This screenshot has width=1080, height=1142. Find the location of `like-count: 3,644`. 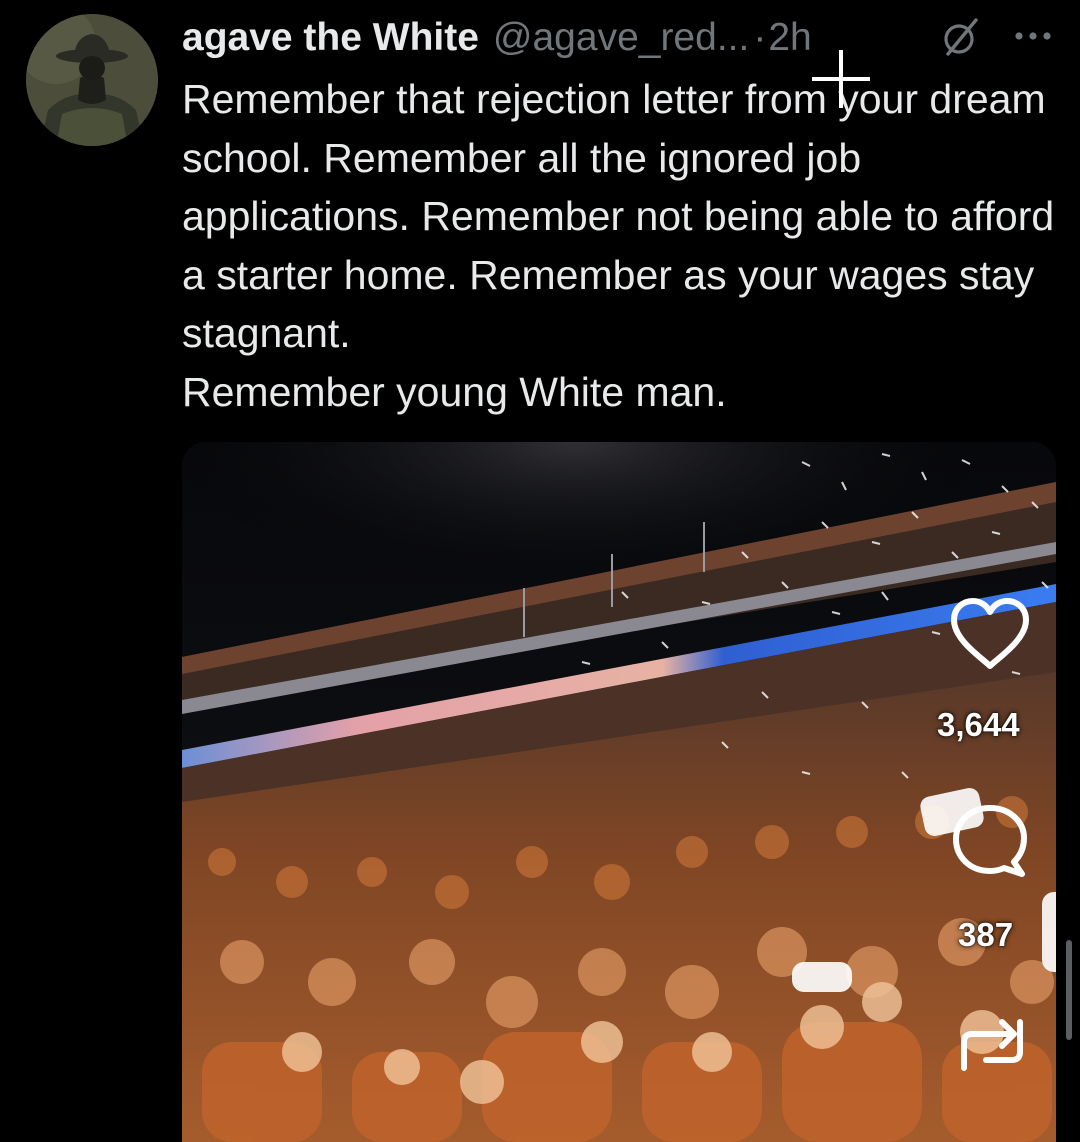

like-count: 3,644 is located at coordinates (978, 724).